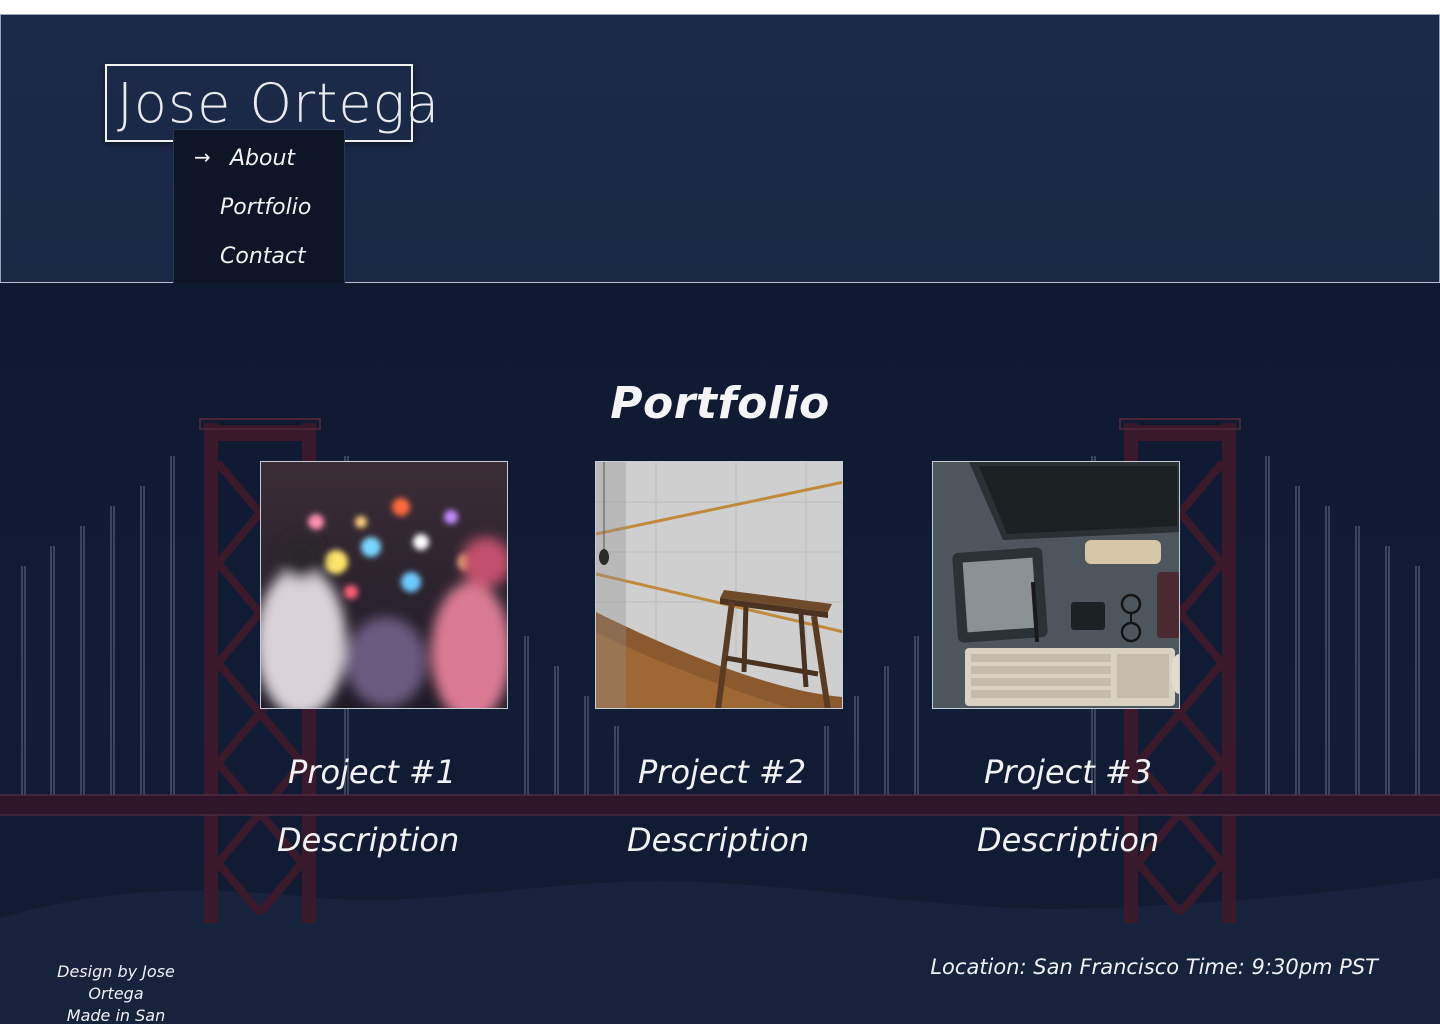  Describe the element at coordinates (279, 103) in the screenshot. I see `logo-text: Jose Ortega` at that location.